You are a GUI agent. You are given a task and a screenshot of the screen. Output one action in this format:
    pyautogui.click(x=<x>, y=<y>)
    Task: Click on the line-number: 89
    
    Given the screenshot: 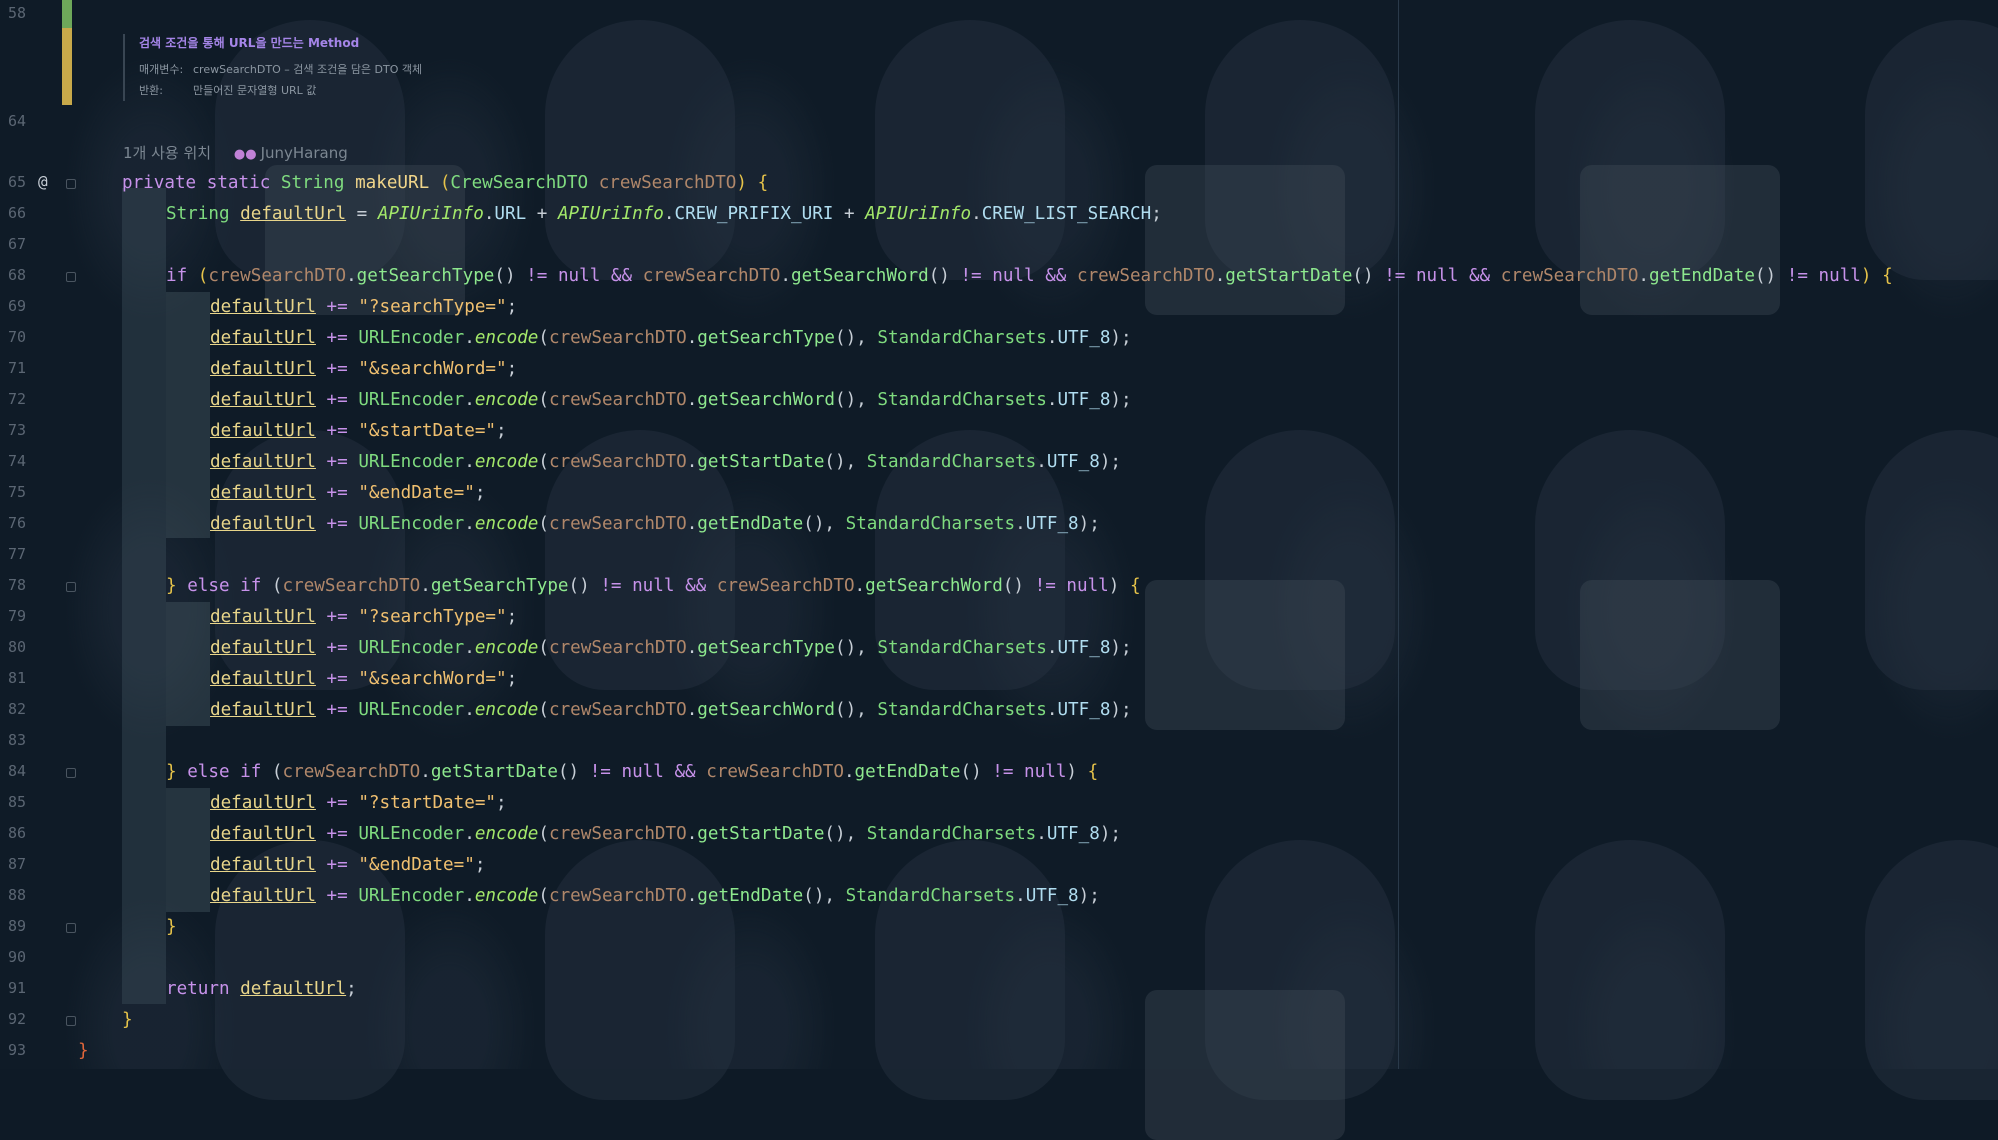 What is the action you would take?
    pyautogui.click(x=17, y=926)
    